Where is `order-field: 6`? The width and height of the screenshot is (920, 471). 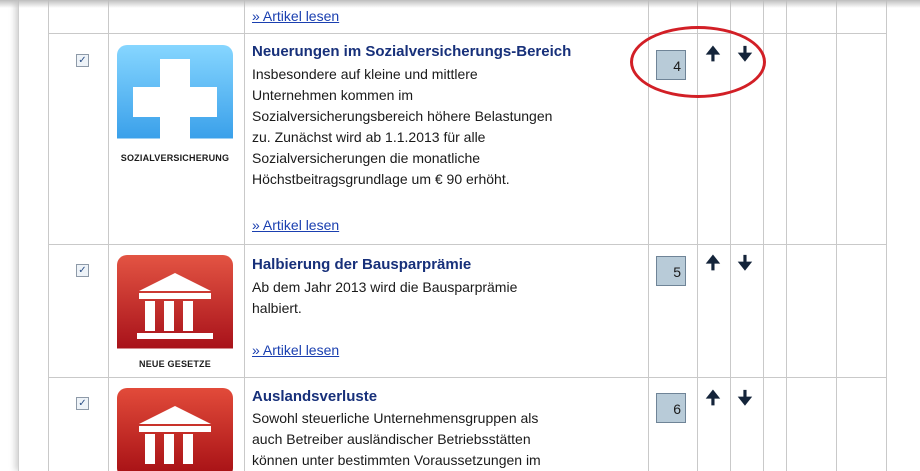
order-field: 6 is located at coordinates (671, 408).